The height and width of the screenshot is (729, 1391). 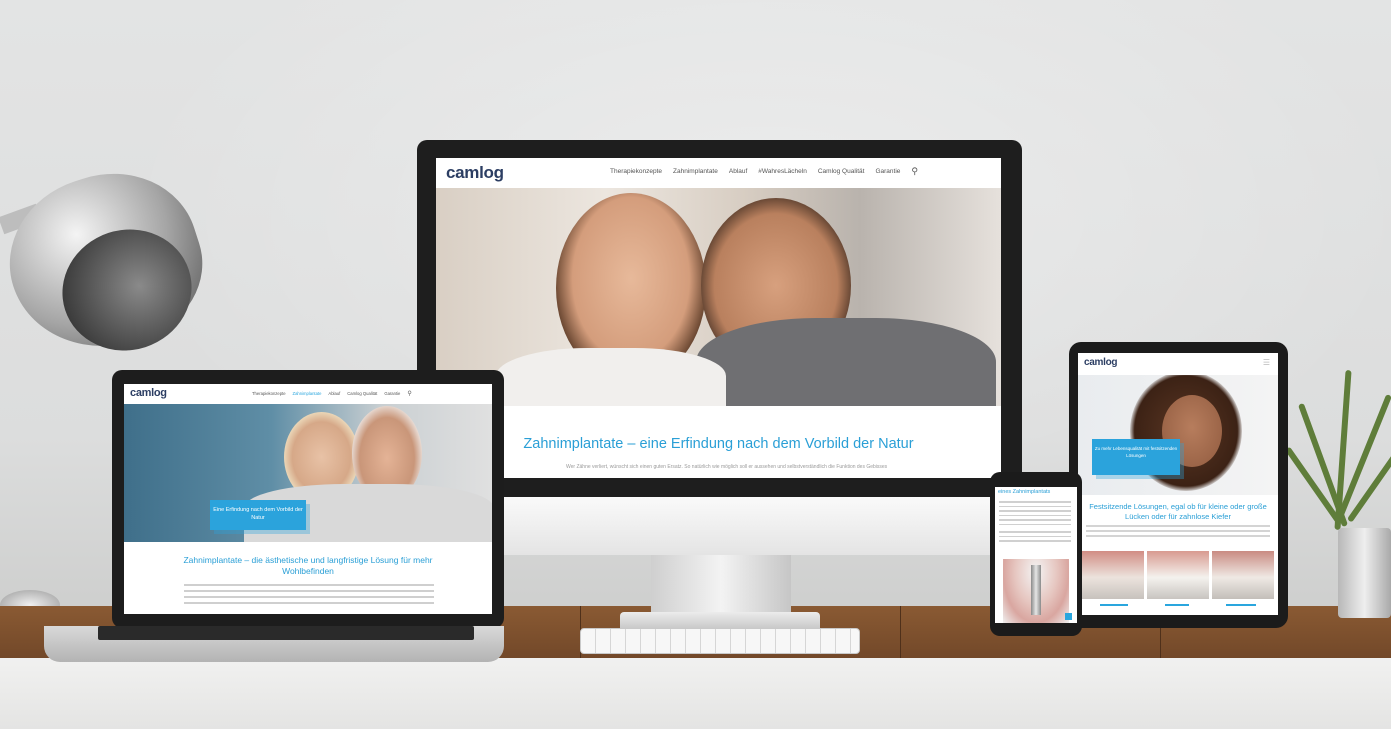 I want to click on search-icon: ⚲, so click(x=914, y=171).